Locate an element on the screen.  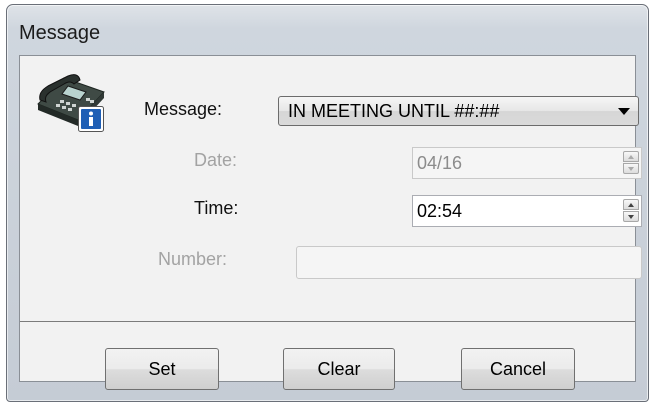
message-dropdown: IN MEETING UNTIL ##:## is located at coordinates (458, 111).